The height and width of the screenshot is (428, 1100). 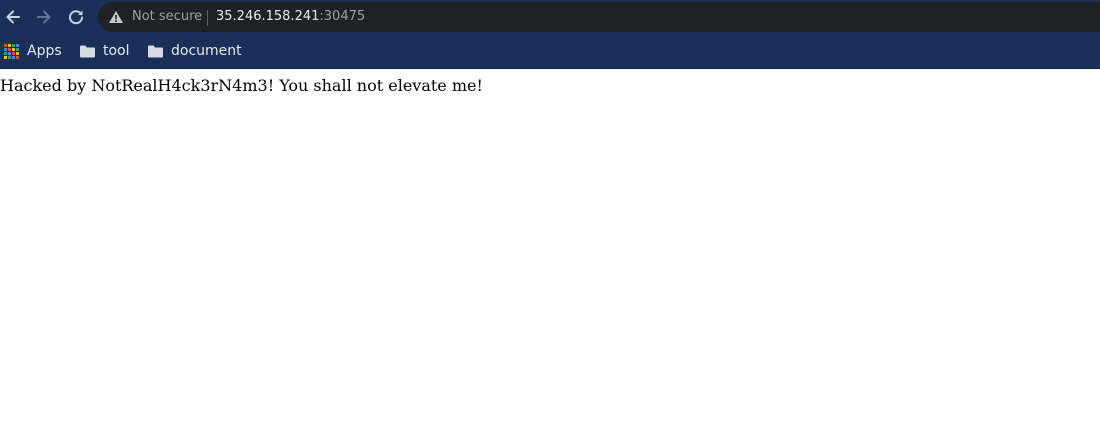 I want to click on warning-triangle-icon, so click(x=116, y=17).